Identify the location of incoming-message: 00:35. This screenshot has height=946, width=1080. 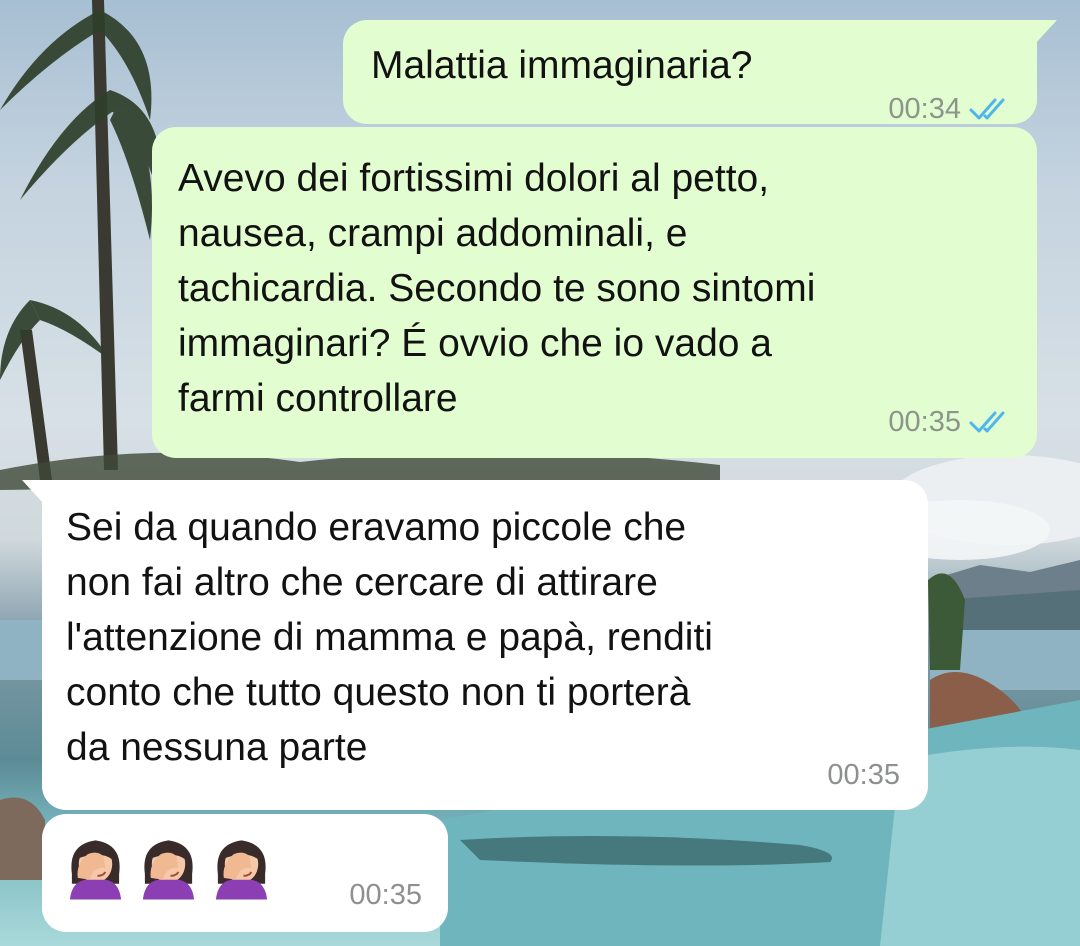
(245, 873).